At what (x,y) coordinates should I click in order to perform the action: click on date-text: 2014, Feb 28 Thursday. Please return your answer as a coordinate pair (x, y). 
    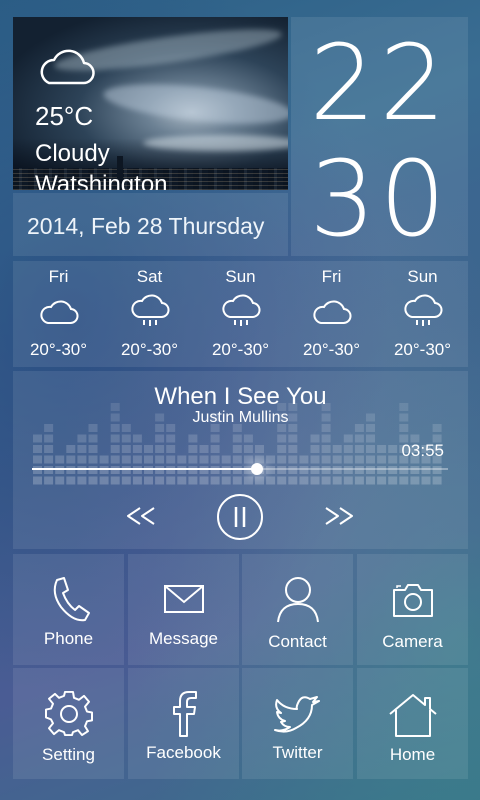
    Looking at the image, I should click on (146, 226).